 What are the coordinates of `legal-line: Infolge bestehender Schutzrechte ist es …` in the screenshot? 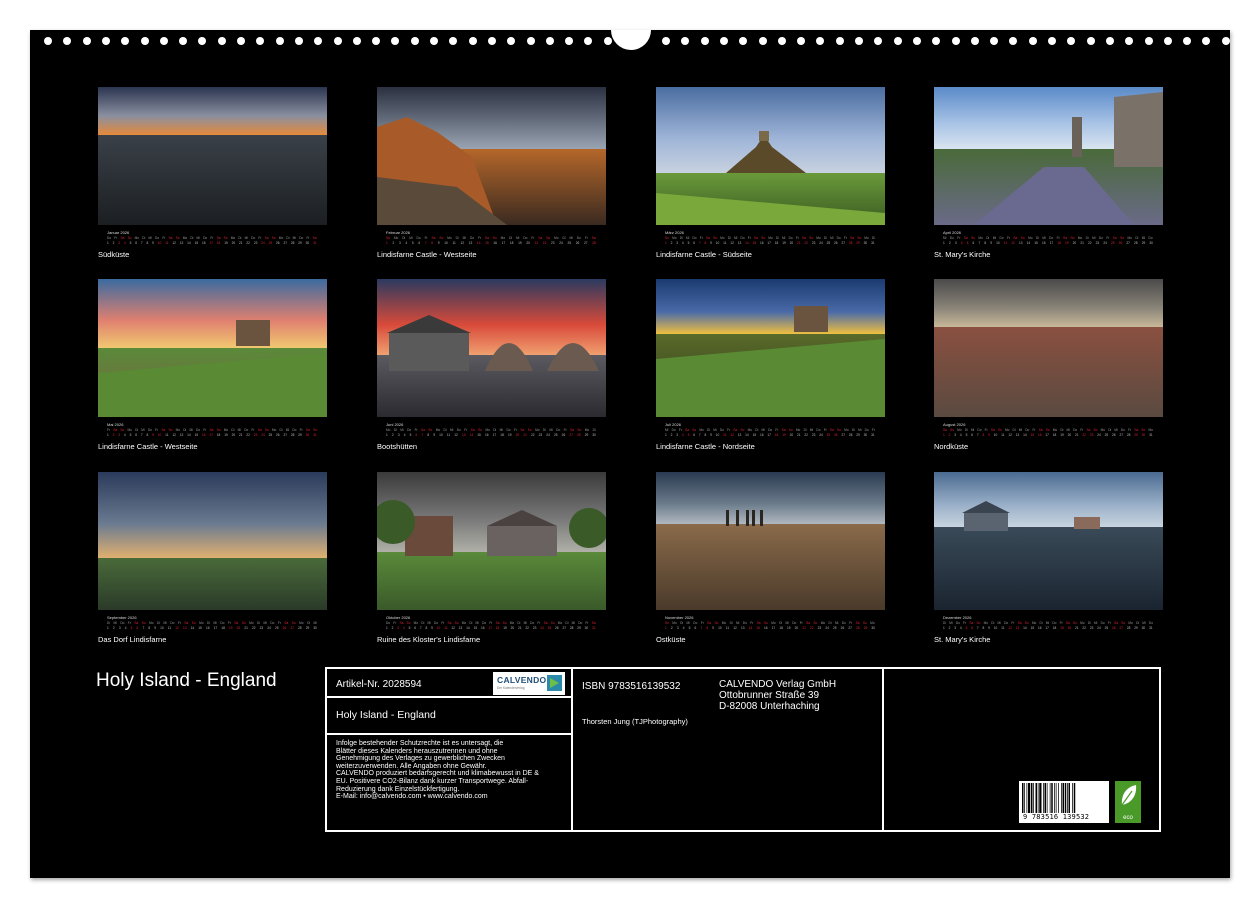 It's located at (420, 743).